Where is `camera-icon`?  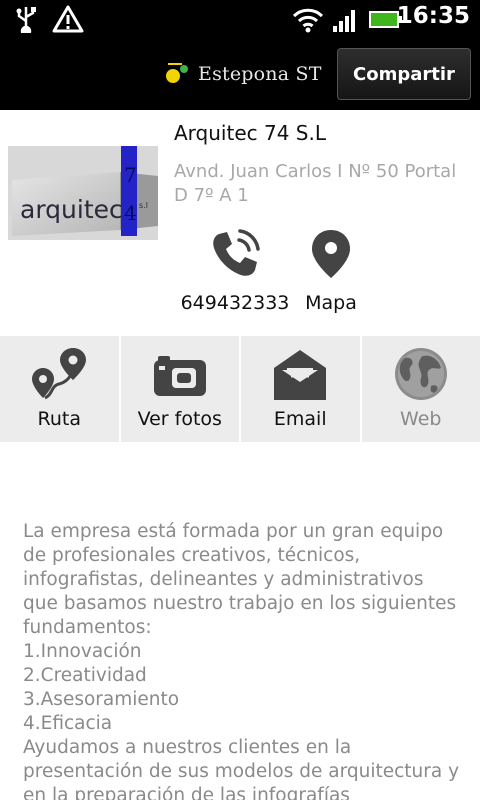 camera-icon is located at coordinates (179, 376).